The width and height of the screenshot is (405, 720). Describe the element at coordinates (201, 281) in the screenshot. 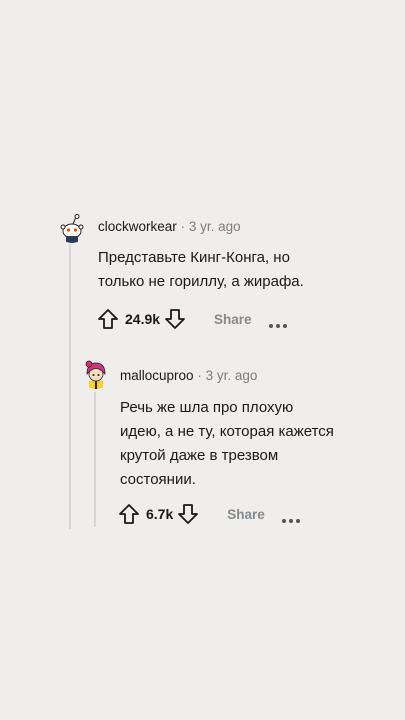

I see `comment-text-line: только не гориллу, а жирафа.` at that location.